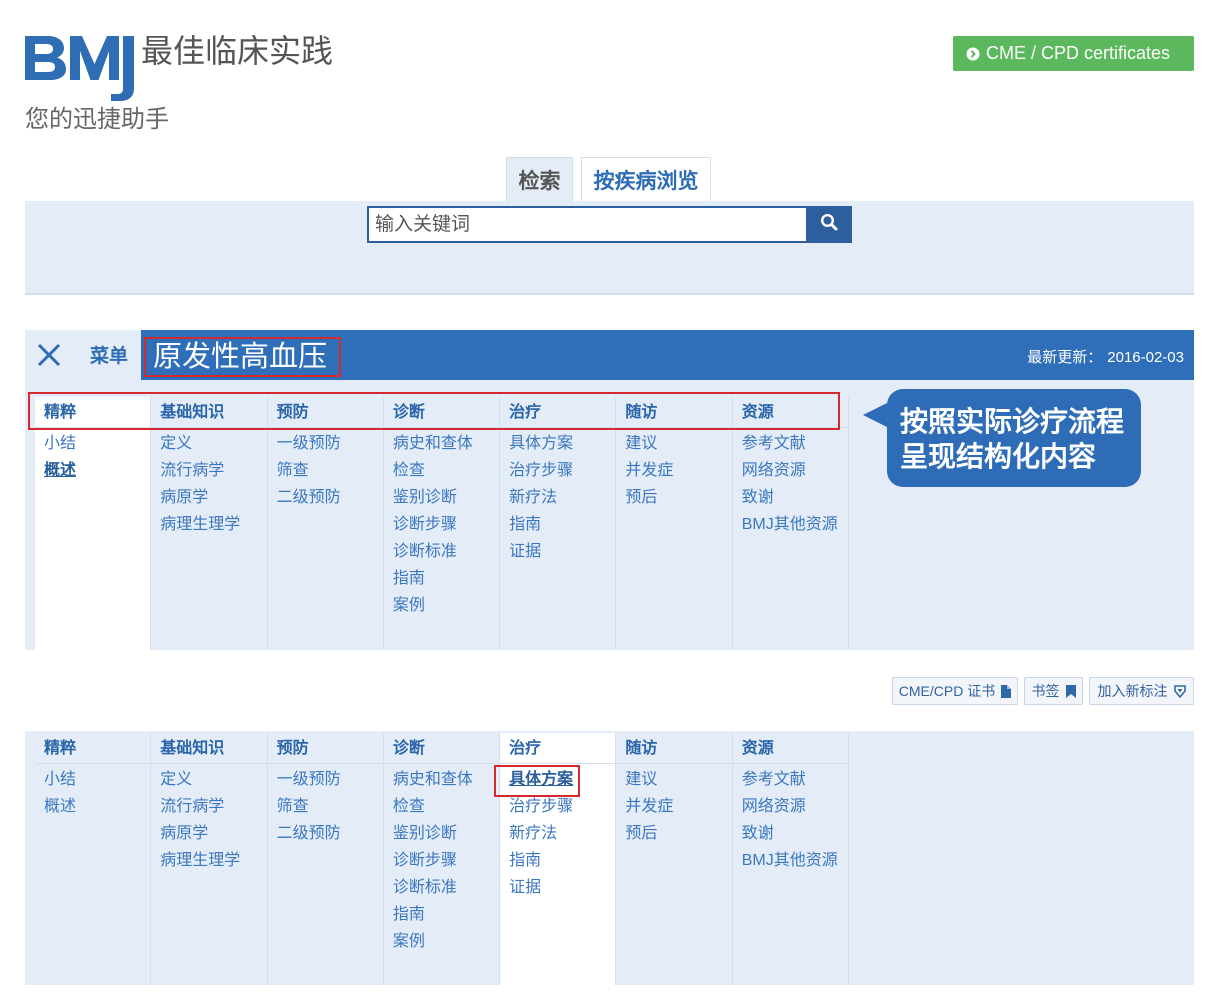 This screenshot has height=1003, width=1229. Describe the element at coordinates (1045, 691) in the screenshot. I see `tool-label: 书签` at that location.